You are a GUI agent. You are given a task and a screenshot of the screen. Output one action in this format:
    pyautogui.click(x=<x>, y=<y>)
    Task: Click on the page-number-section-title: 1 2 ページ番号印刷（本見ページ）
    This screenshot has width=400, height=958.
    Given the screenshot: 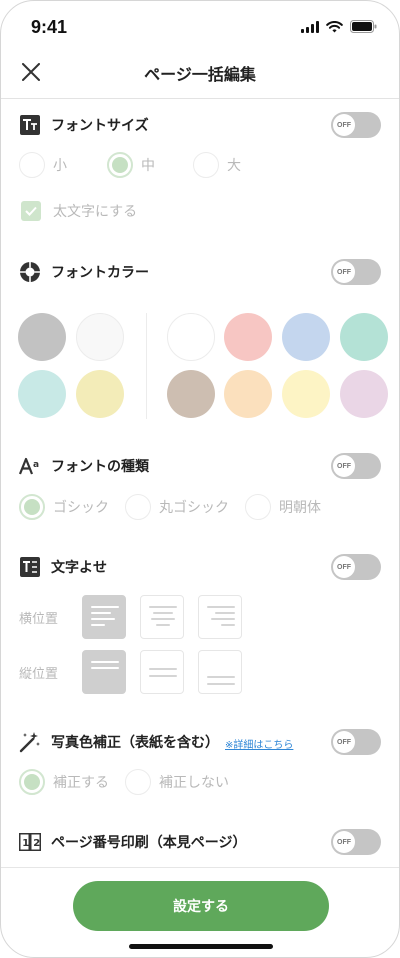 What is the action you would take?
    pyautogui.click(x=132, y=842)
    